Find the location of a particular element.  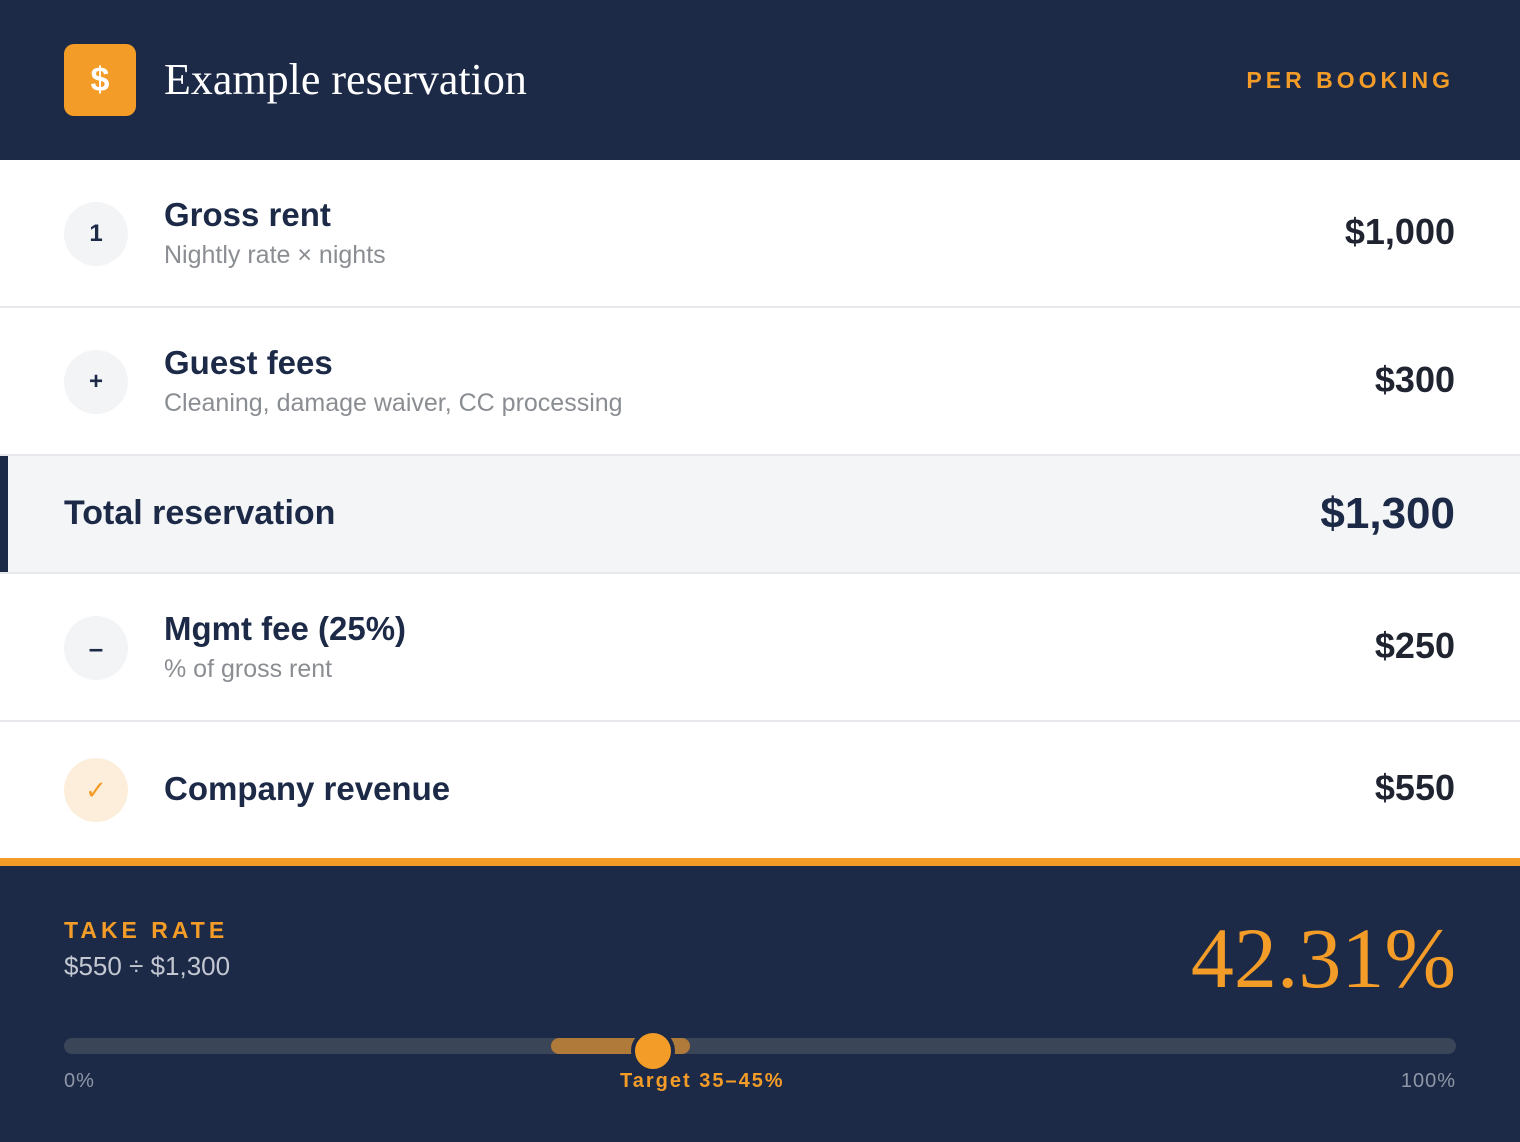

total-amount: $1,300 is located at coordinates (1387, 513).